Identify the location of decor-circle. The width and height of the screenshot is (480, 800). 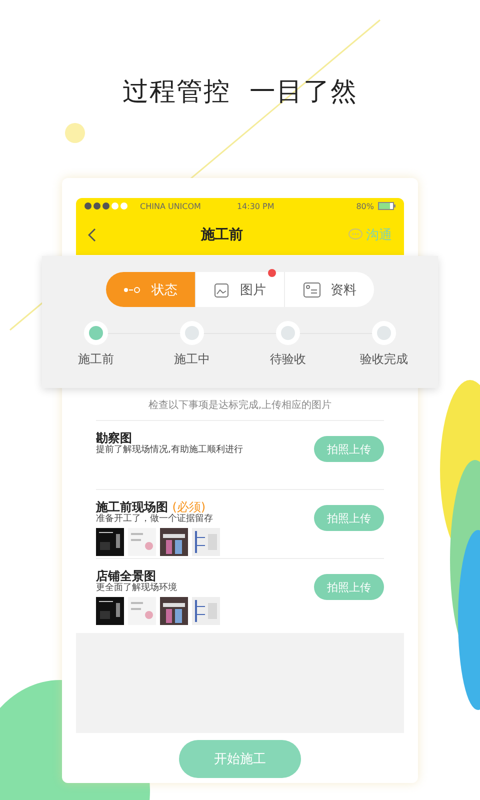
(75, 133).